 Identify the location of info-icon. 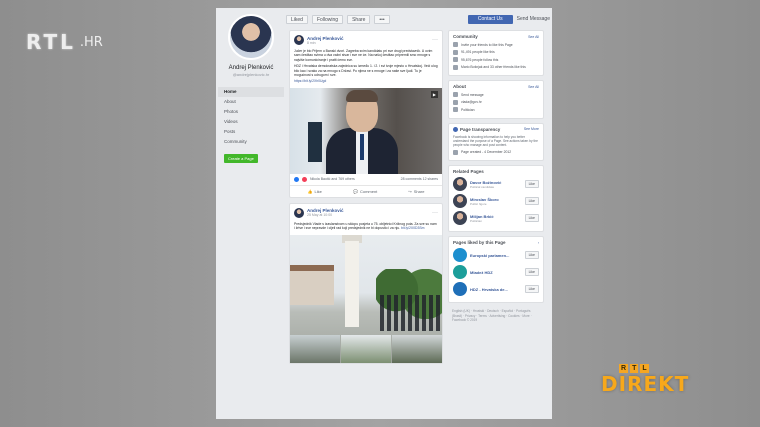
(455, 129).